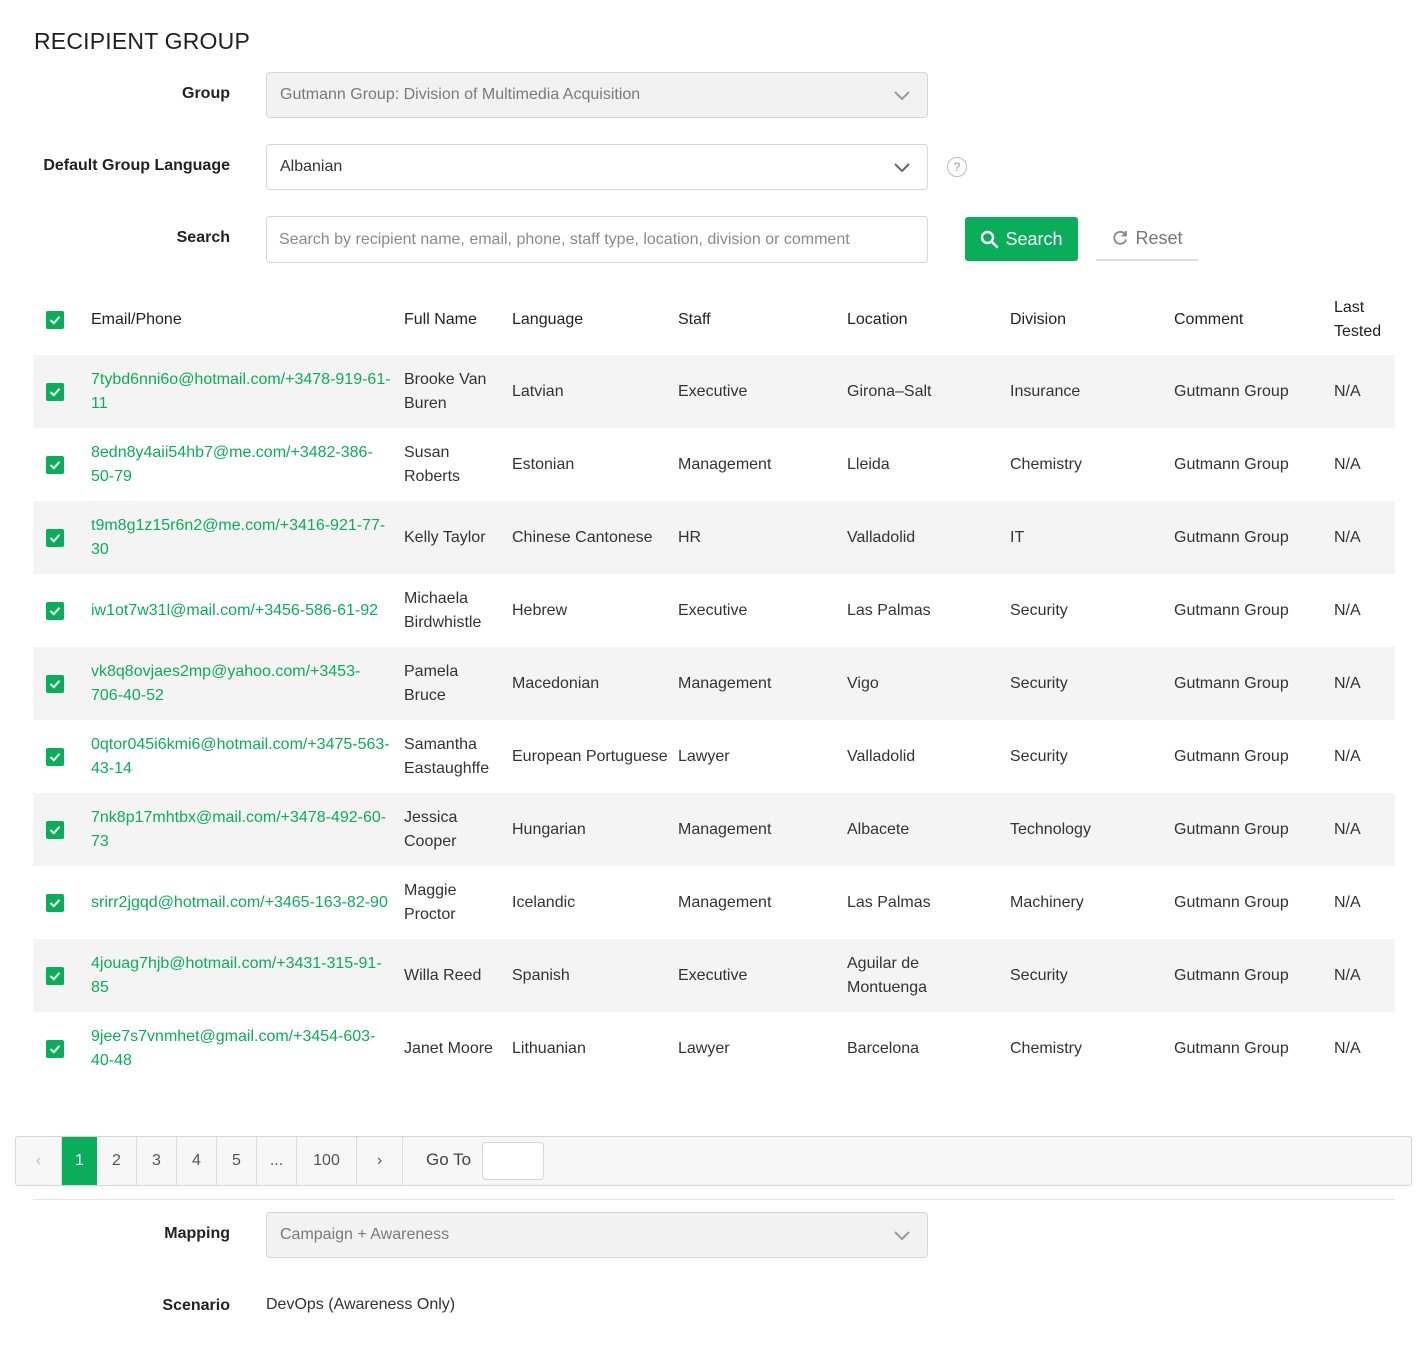  What do you see at coordinates (889, 610) in the screenshot?
I see `cell-location: Las Palmas` at bounding box center [889, 610].